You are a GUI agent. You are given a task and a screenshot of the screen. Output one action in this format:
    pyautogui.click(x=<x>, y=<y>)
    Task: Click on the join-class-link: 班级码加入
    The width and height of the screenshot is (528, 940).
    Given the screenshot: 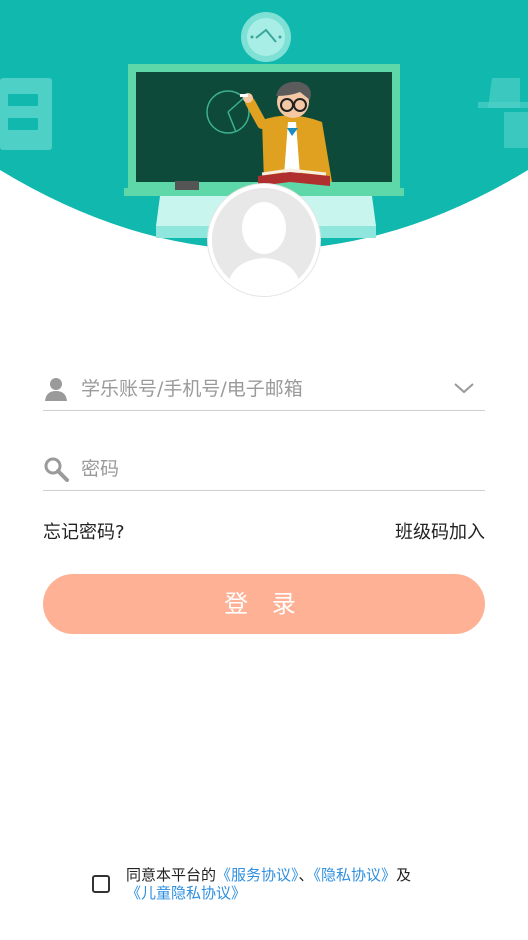 What is the action you would take?
    pyautogui.click(x=440, y=531)
    